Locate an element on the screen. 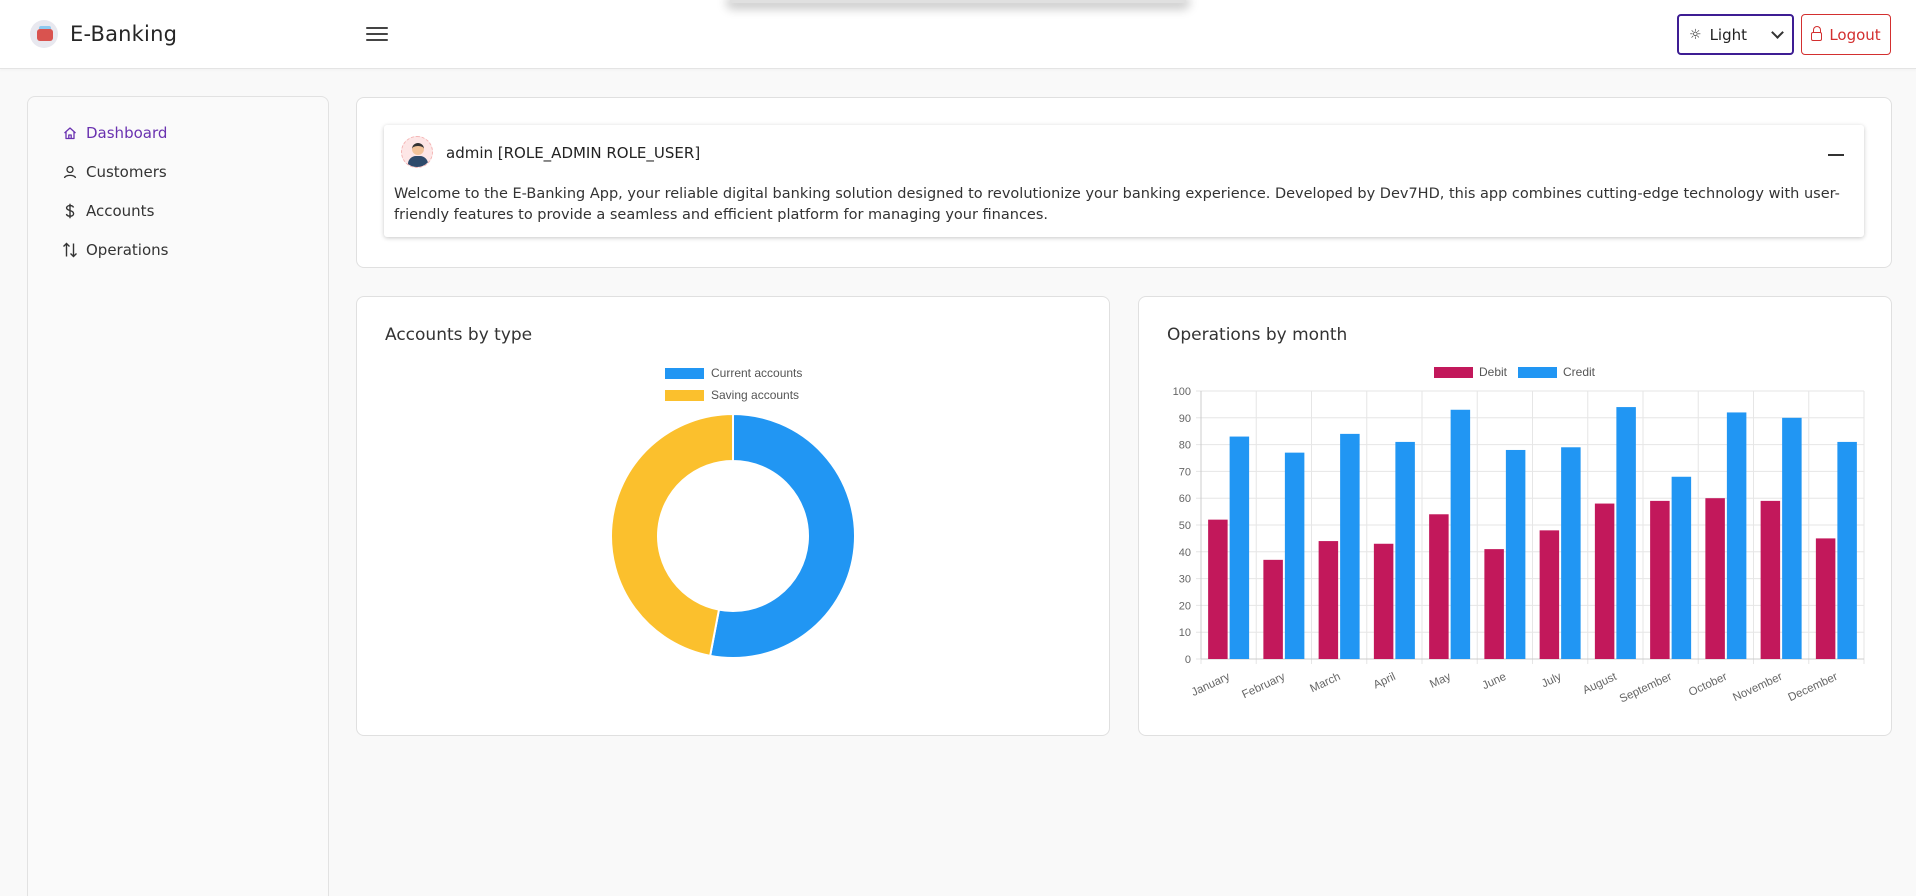  theme-select: ☼ Light is located at coordinates (1735, 34).